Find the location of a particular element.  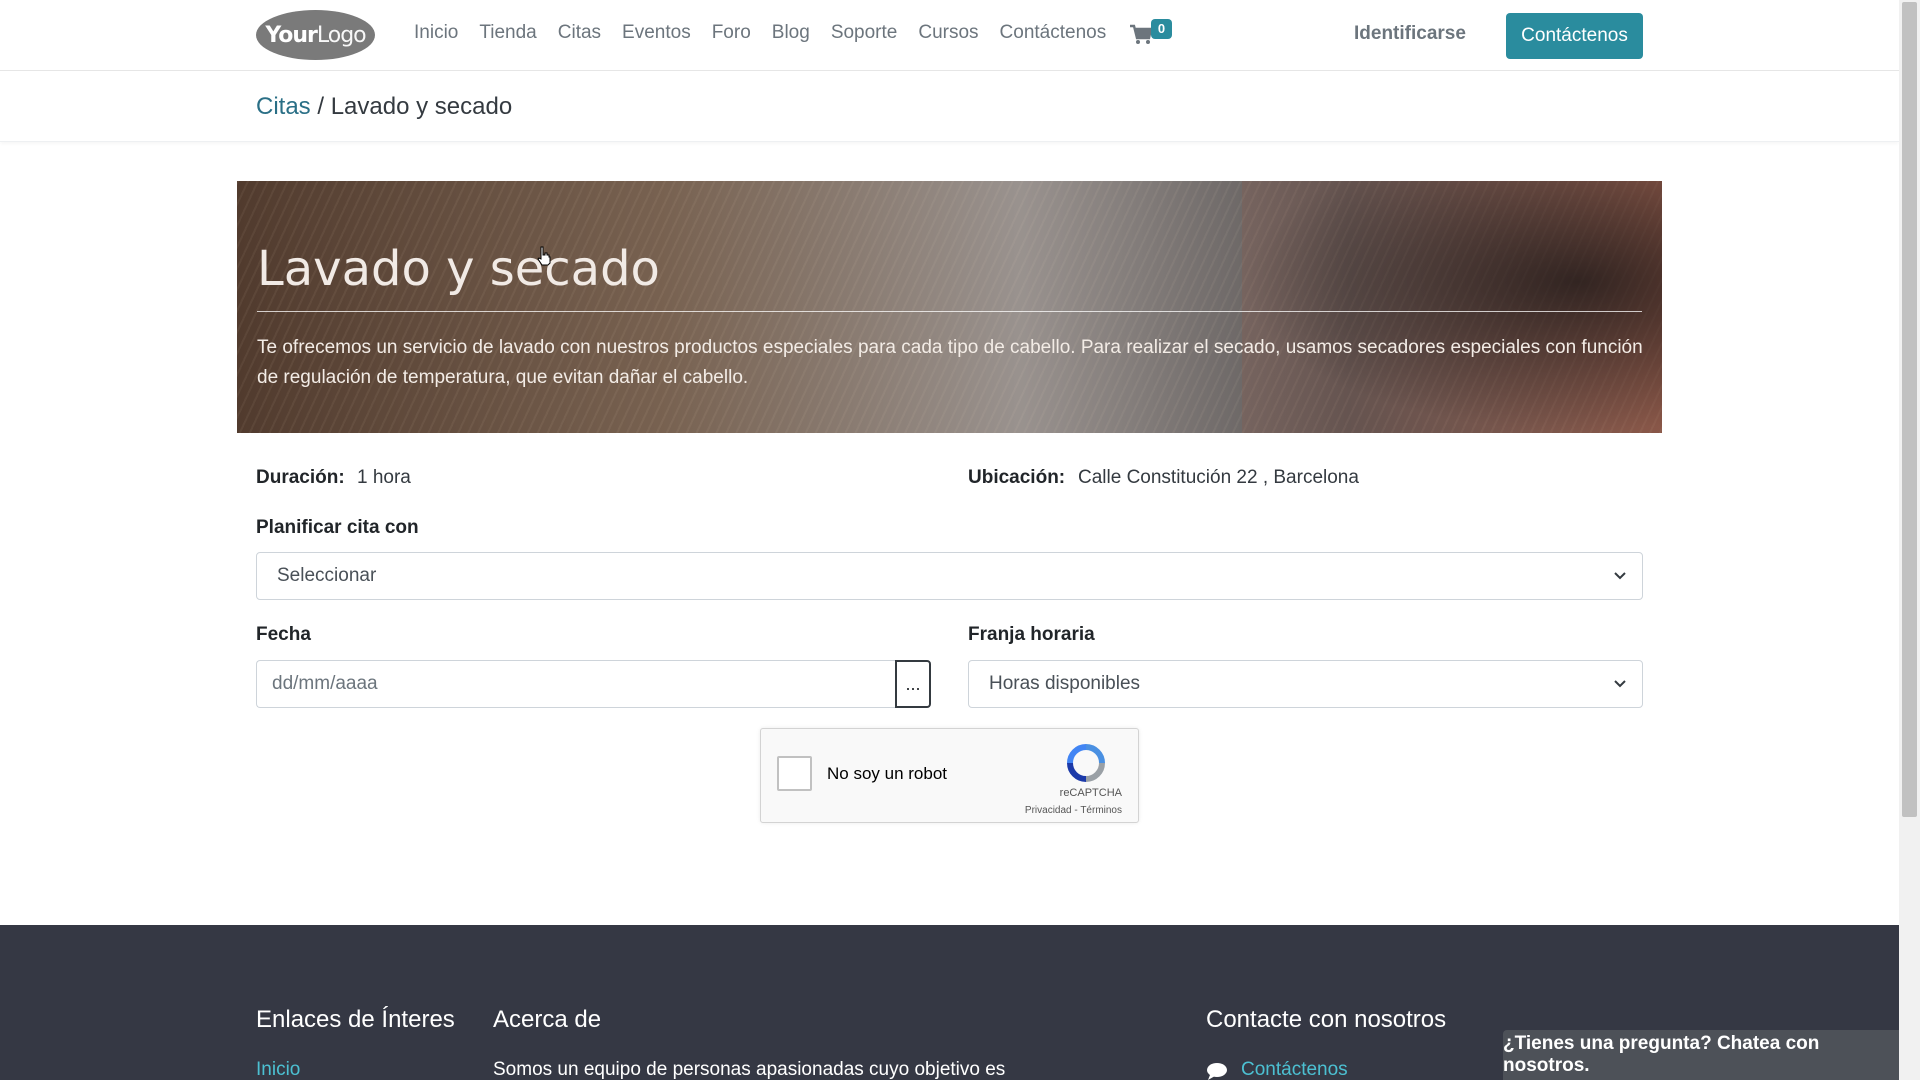

date-placeholder: dd/mm/aaaa is located at coordinates (325, 683).